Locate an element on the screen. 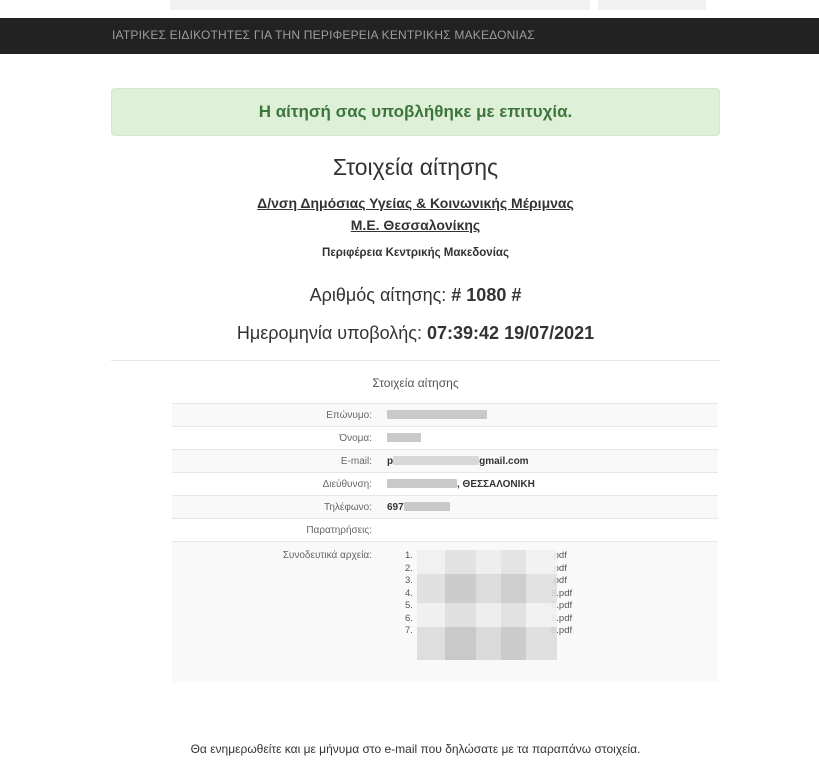 This screenshot has height=776, width=819. success-alert: Η αίτησή σας υποβλήθηκε με επιτυχία. is located at coordinates (415, 112).